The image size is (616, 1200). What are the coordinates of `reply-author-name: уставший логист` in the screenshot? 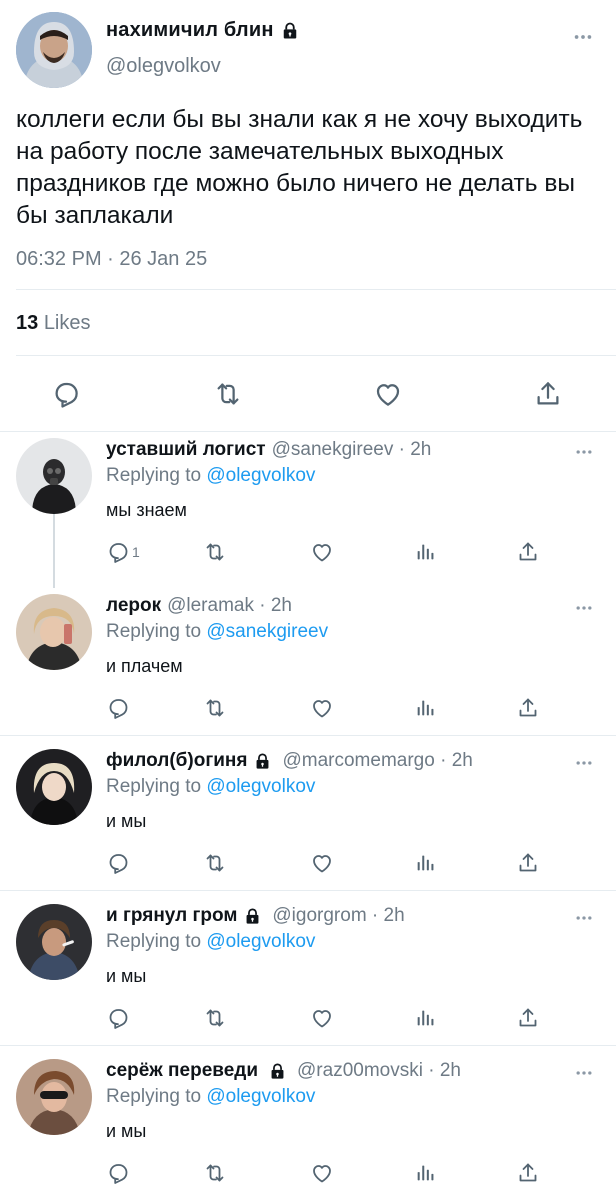 It's located at (186, 450).